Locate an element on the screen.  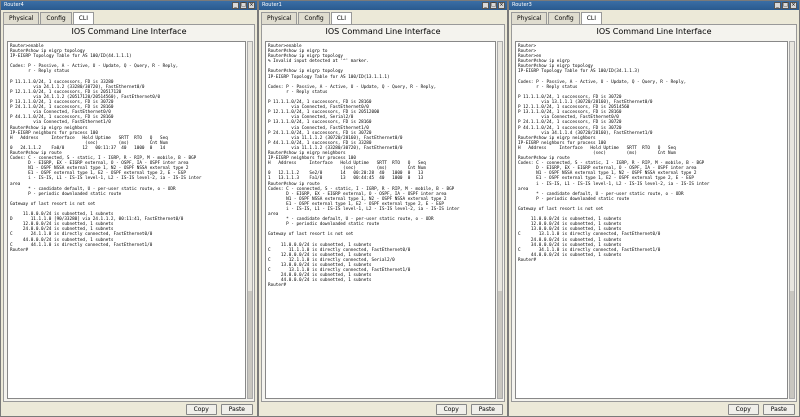
window-title: Router4 is located at coordinates (14, 5).